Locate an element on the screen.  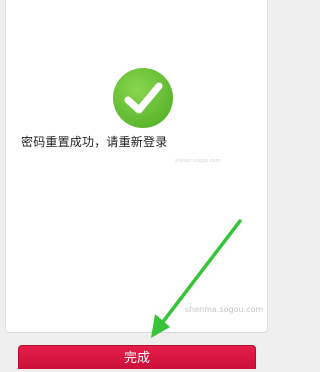
success-message: 密码重置成功，请重新登录 is located at coordinates (94, 142).